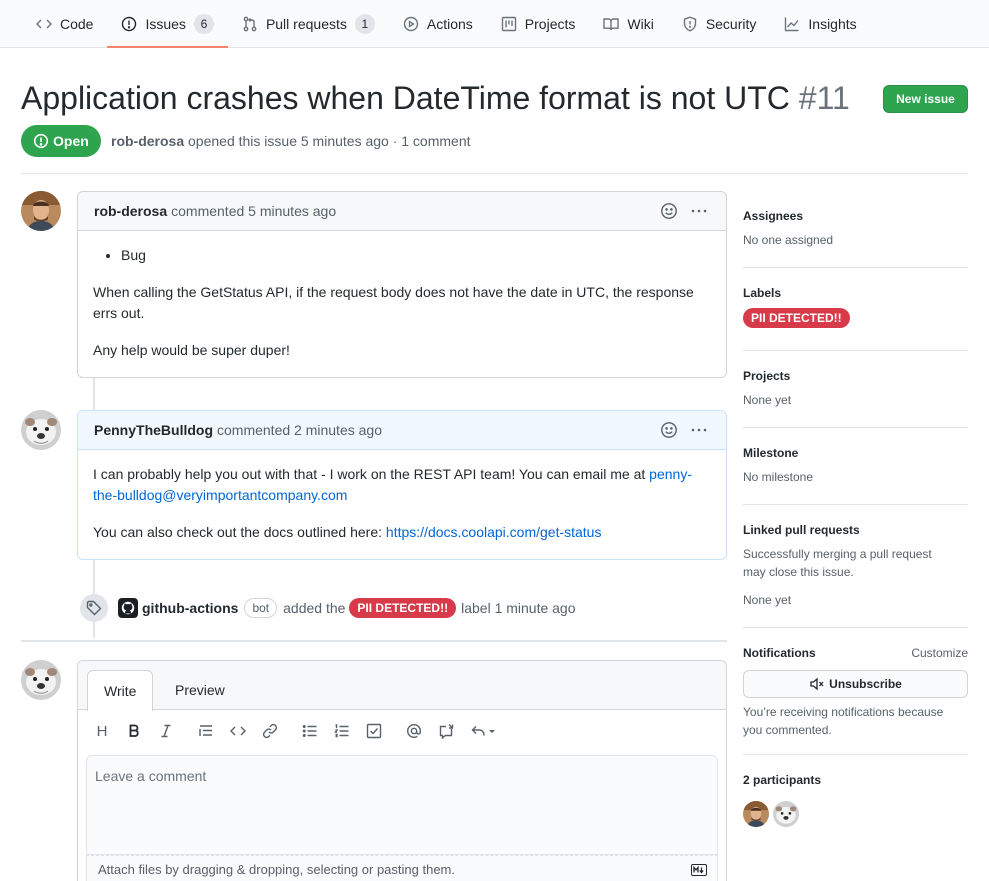 The width and height of the screenshot is (989, 881). Describe the element at coordinates (767, 600) in the screenshot. I see `linked-prs-value: None yet` at that location.